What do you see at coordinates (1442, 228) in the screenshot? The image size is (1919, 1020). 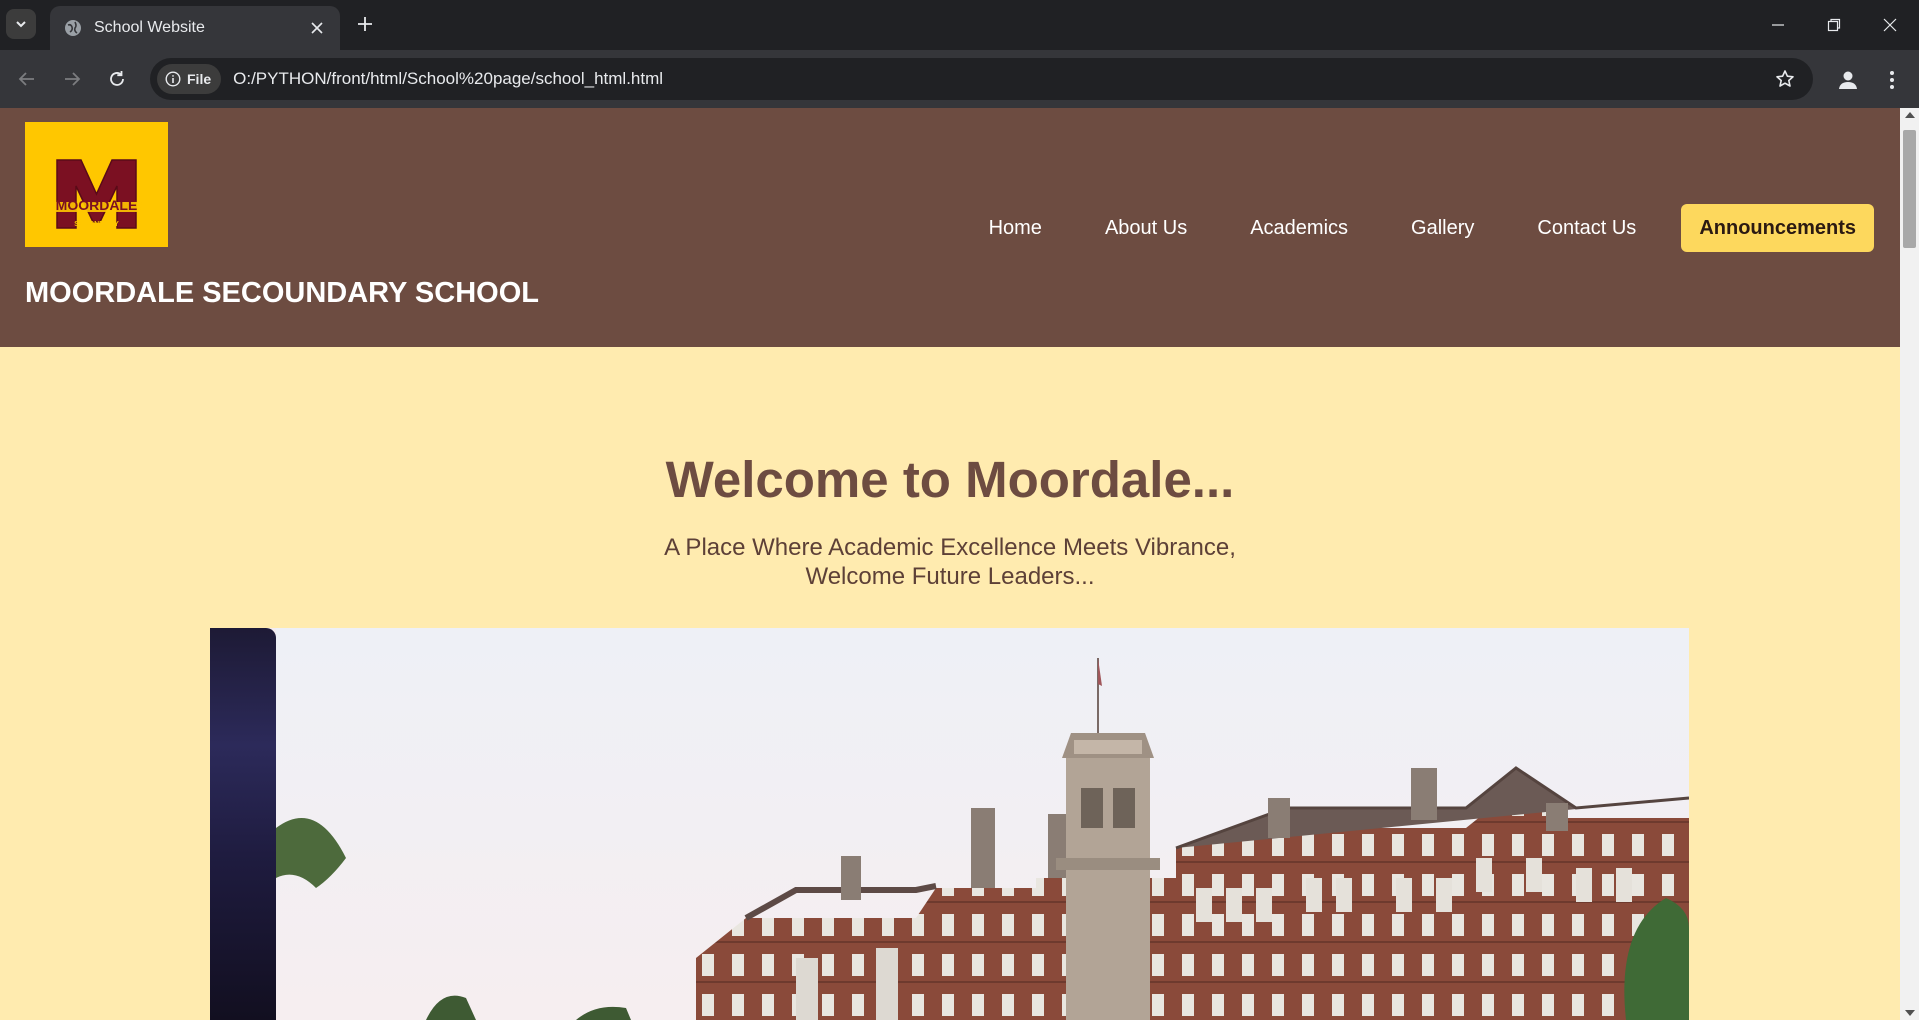 I see `nav-gallery: Gallery` at bounding box center [1442, 228].